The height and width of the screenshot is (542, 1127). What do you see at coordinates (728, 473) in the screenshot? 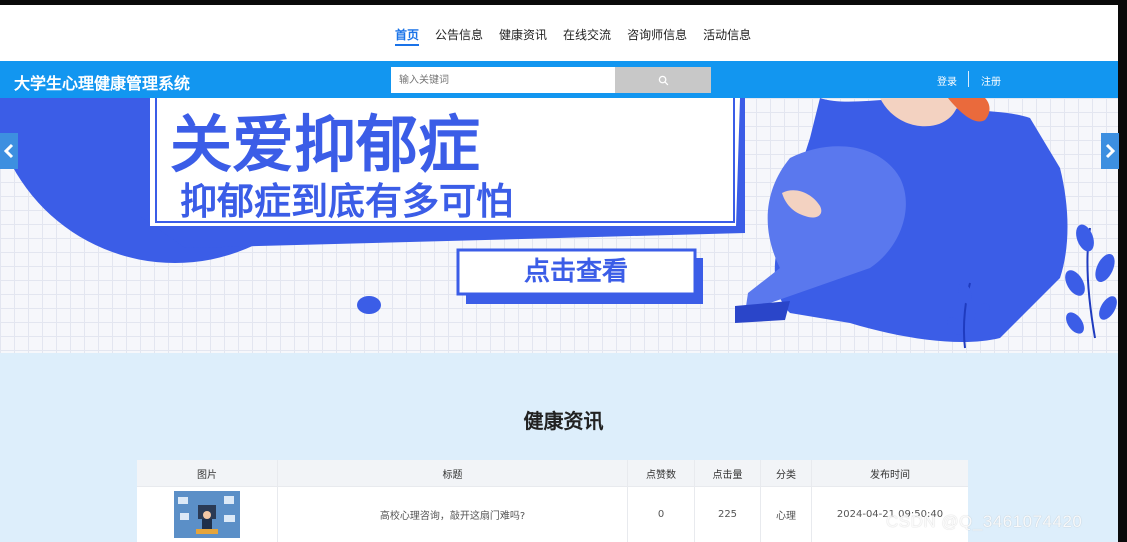
I see `column-header-clicks: 点击量` at bounding box center [728, 473].